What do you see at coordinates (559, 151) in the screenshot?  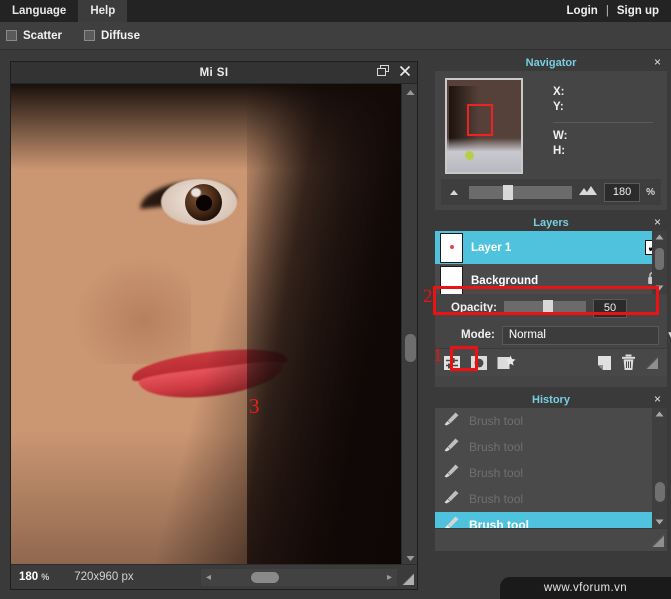 I see `navigator-h-row: H:` at bounding box center [559, 151].